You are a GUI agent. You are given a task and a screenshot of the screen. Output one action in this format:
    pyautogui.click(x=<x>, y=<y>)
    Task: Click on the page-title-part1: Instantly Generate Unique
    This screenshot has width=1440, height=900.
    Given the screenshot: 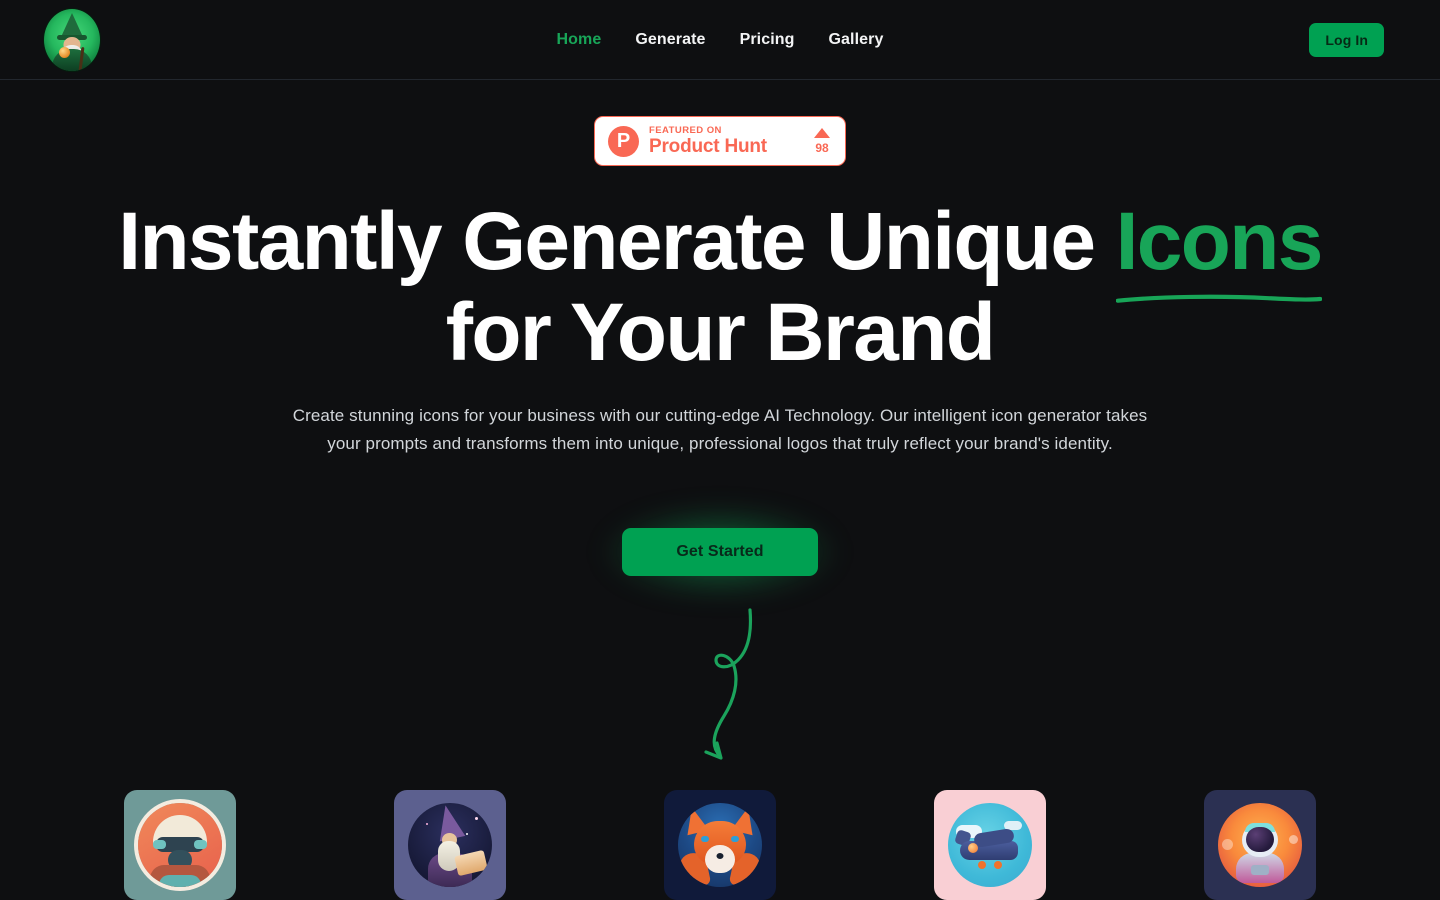 What is the action you would take?
    pyautogui.click(x=617, y=241)
    